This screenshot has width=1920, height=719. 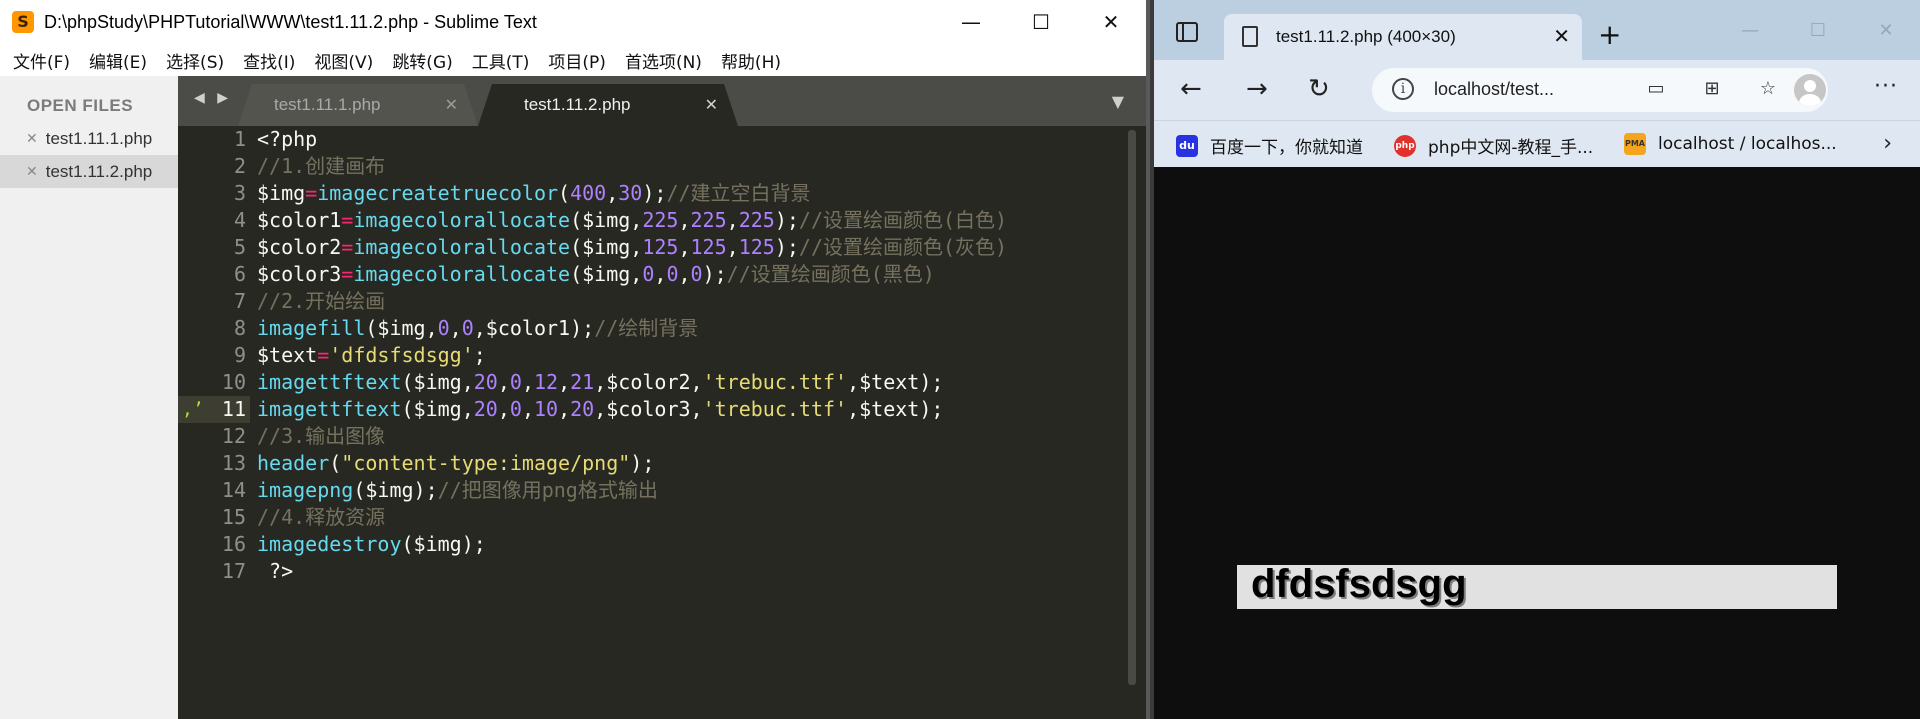 What do you see at coordinates (775, 409) in the screenshot?
I see `code-token: 'trebuc.ttf'` at bounding box center [775, 409].